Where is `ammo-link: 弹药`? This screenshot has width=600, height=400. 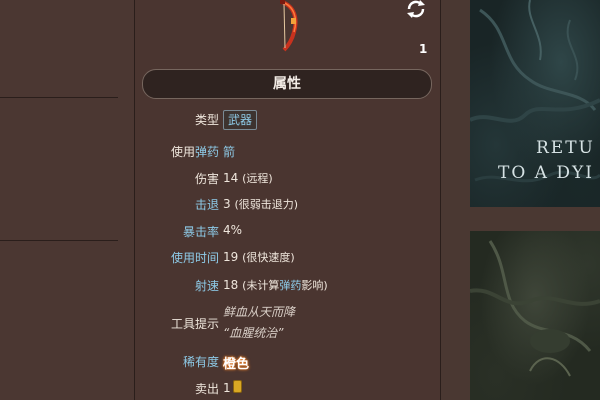 ammo-link: 弹药 is located at coordinates (207, 152).